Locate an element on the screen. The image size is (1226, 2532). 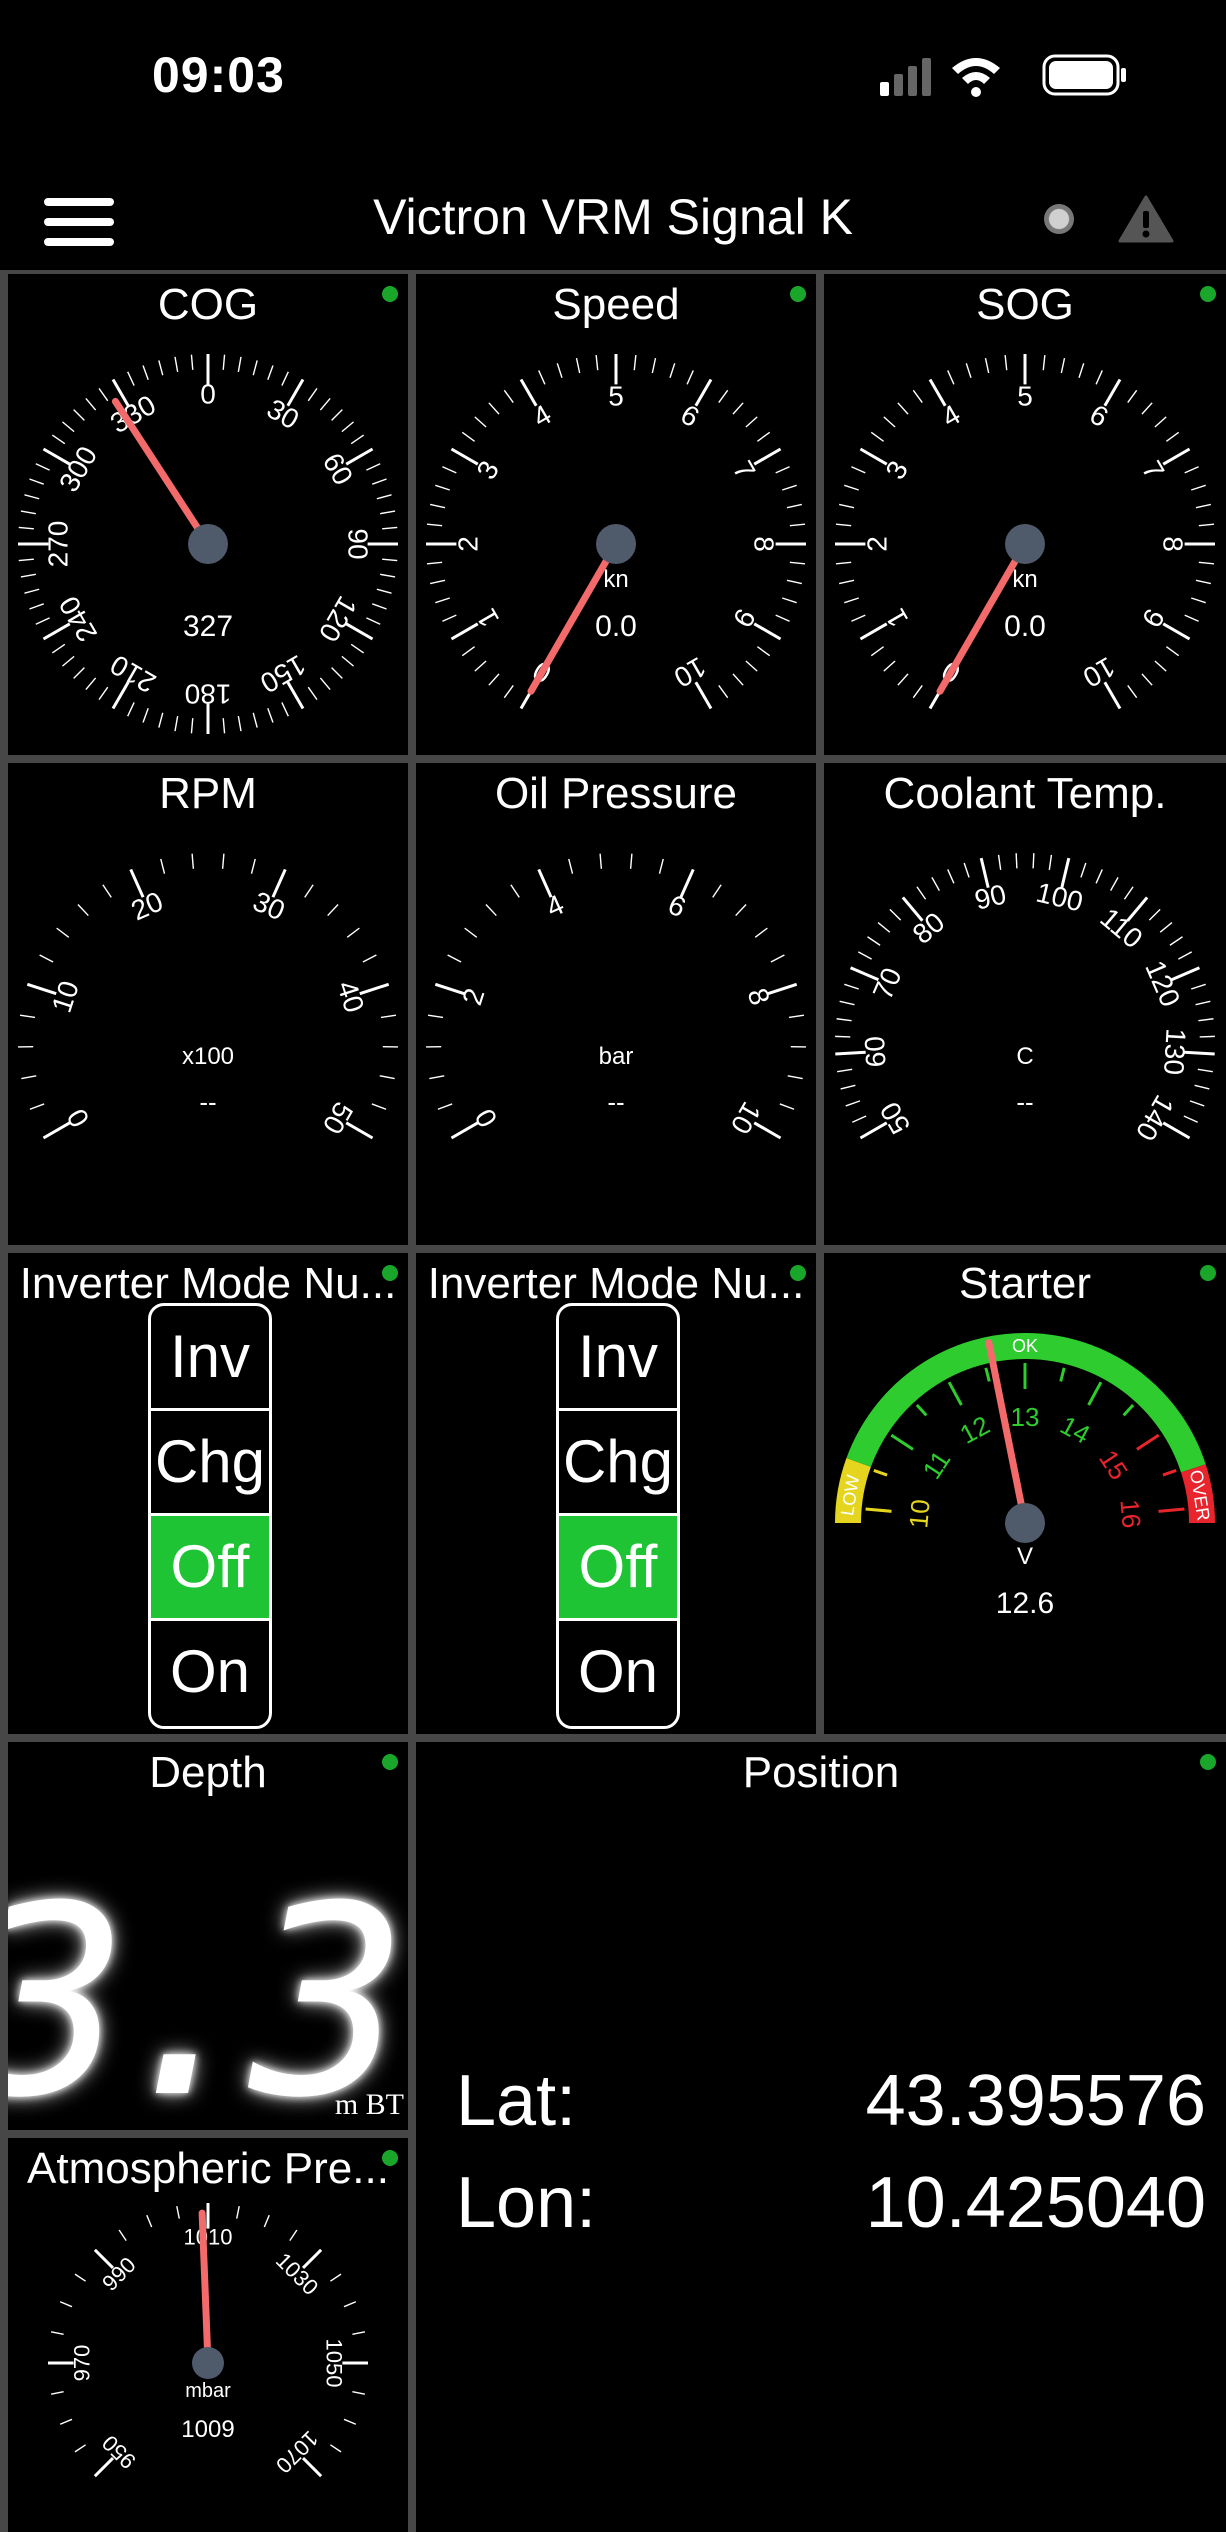
sog-unit: kn is located at coordinates (1025, 579).